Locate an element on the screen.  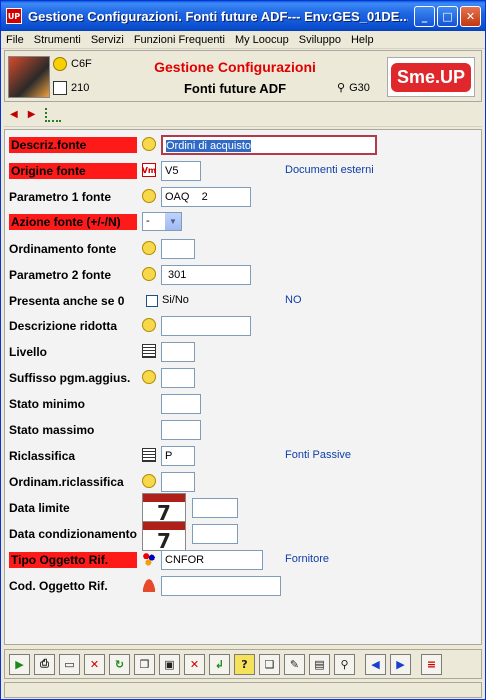
brand-logo: Sme.UP is located at coordinates (431, 77).